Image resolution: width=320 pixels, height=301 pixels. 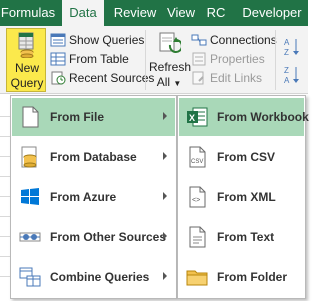 I want to click on properties-button: Properties, so click(x=228, y=59).